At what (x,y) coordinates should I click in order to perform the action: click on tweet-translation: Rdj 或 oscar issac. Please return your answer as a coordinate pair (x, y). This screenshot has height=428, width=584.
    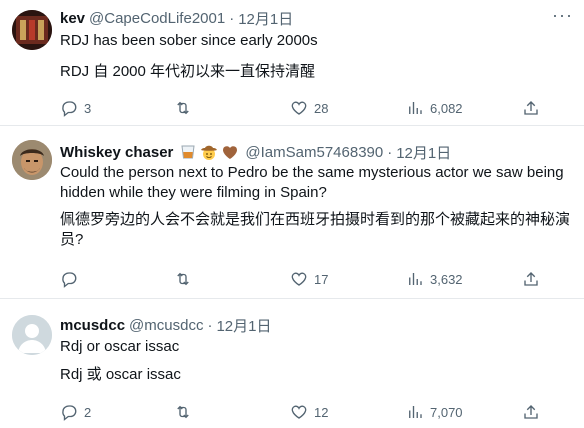
    Looking at the image, I should click on (120, 374).